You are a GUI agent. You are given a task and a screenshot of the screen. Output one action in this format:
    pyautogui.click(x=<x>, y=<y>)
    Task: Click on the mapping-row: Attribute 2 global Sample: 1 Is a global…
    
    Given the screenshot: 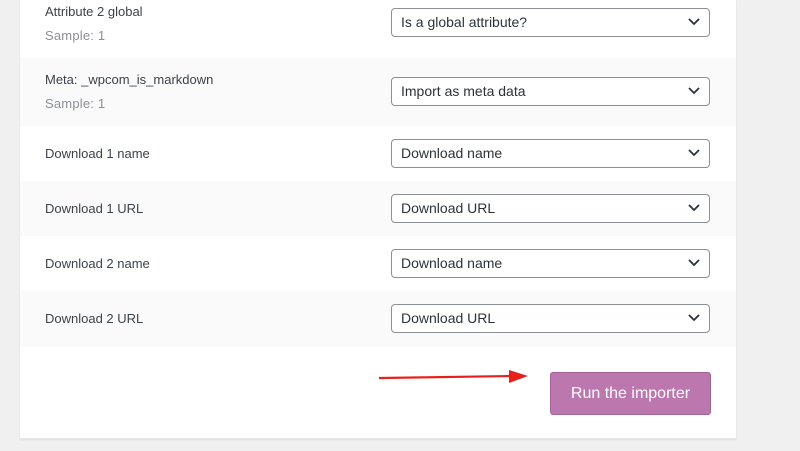 What is the action you would take?
    pyautogui.click(x=378, y=29)
    